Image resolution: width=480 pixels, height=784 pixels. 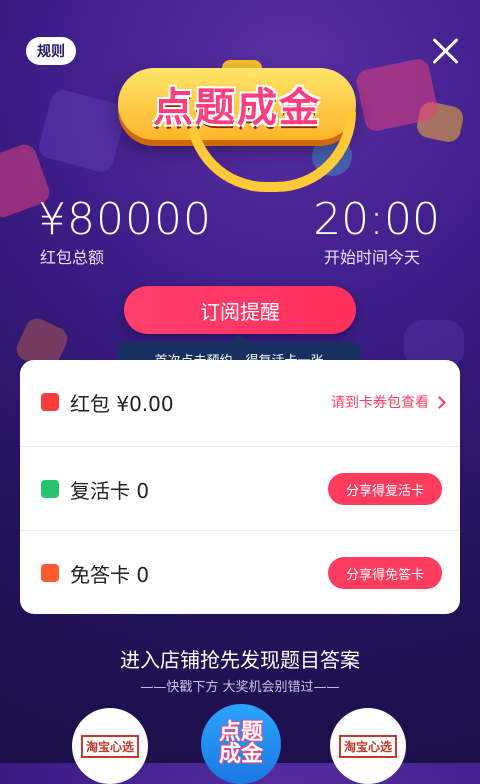 I want to click on row-title: 免答卡 0, so click(x=110, y=574).